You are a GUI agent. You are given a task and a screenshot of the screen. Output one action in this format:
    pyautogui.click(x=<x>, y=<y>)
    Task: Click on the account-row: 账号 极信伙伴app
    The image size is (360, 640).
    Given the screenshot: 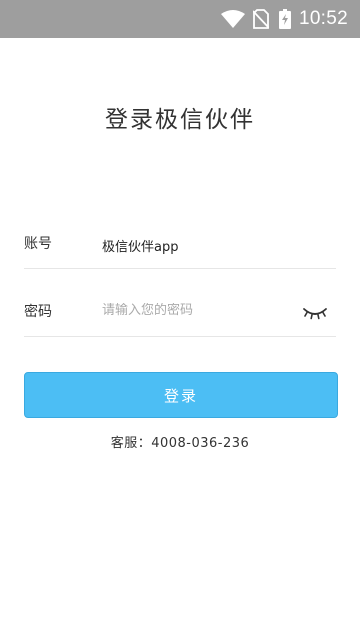 What is the action you would take?
    pyautogui.click(x=180, y=244)
    